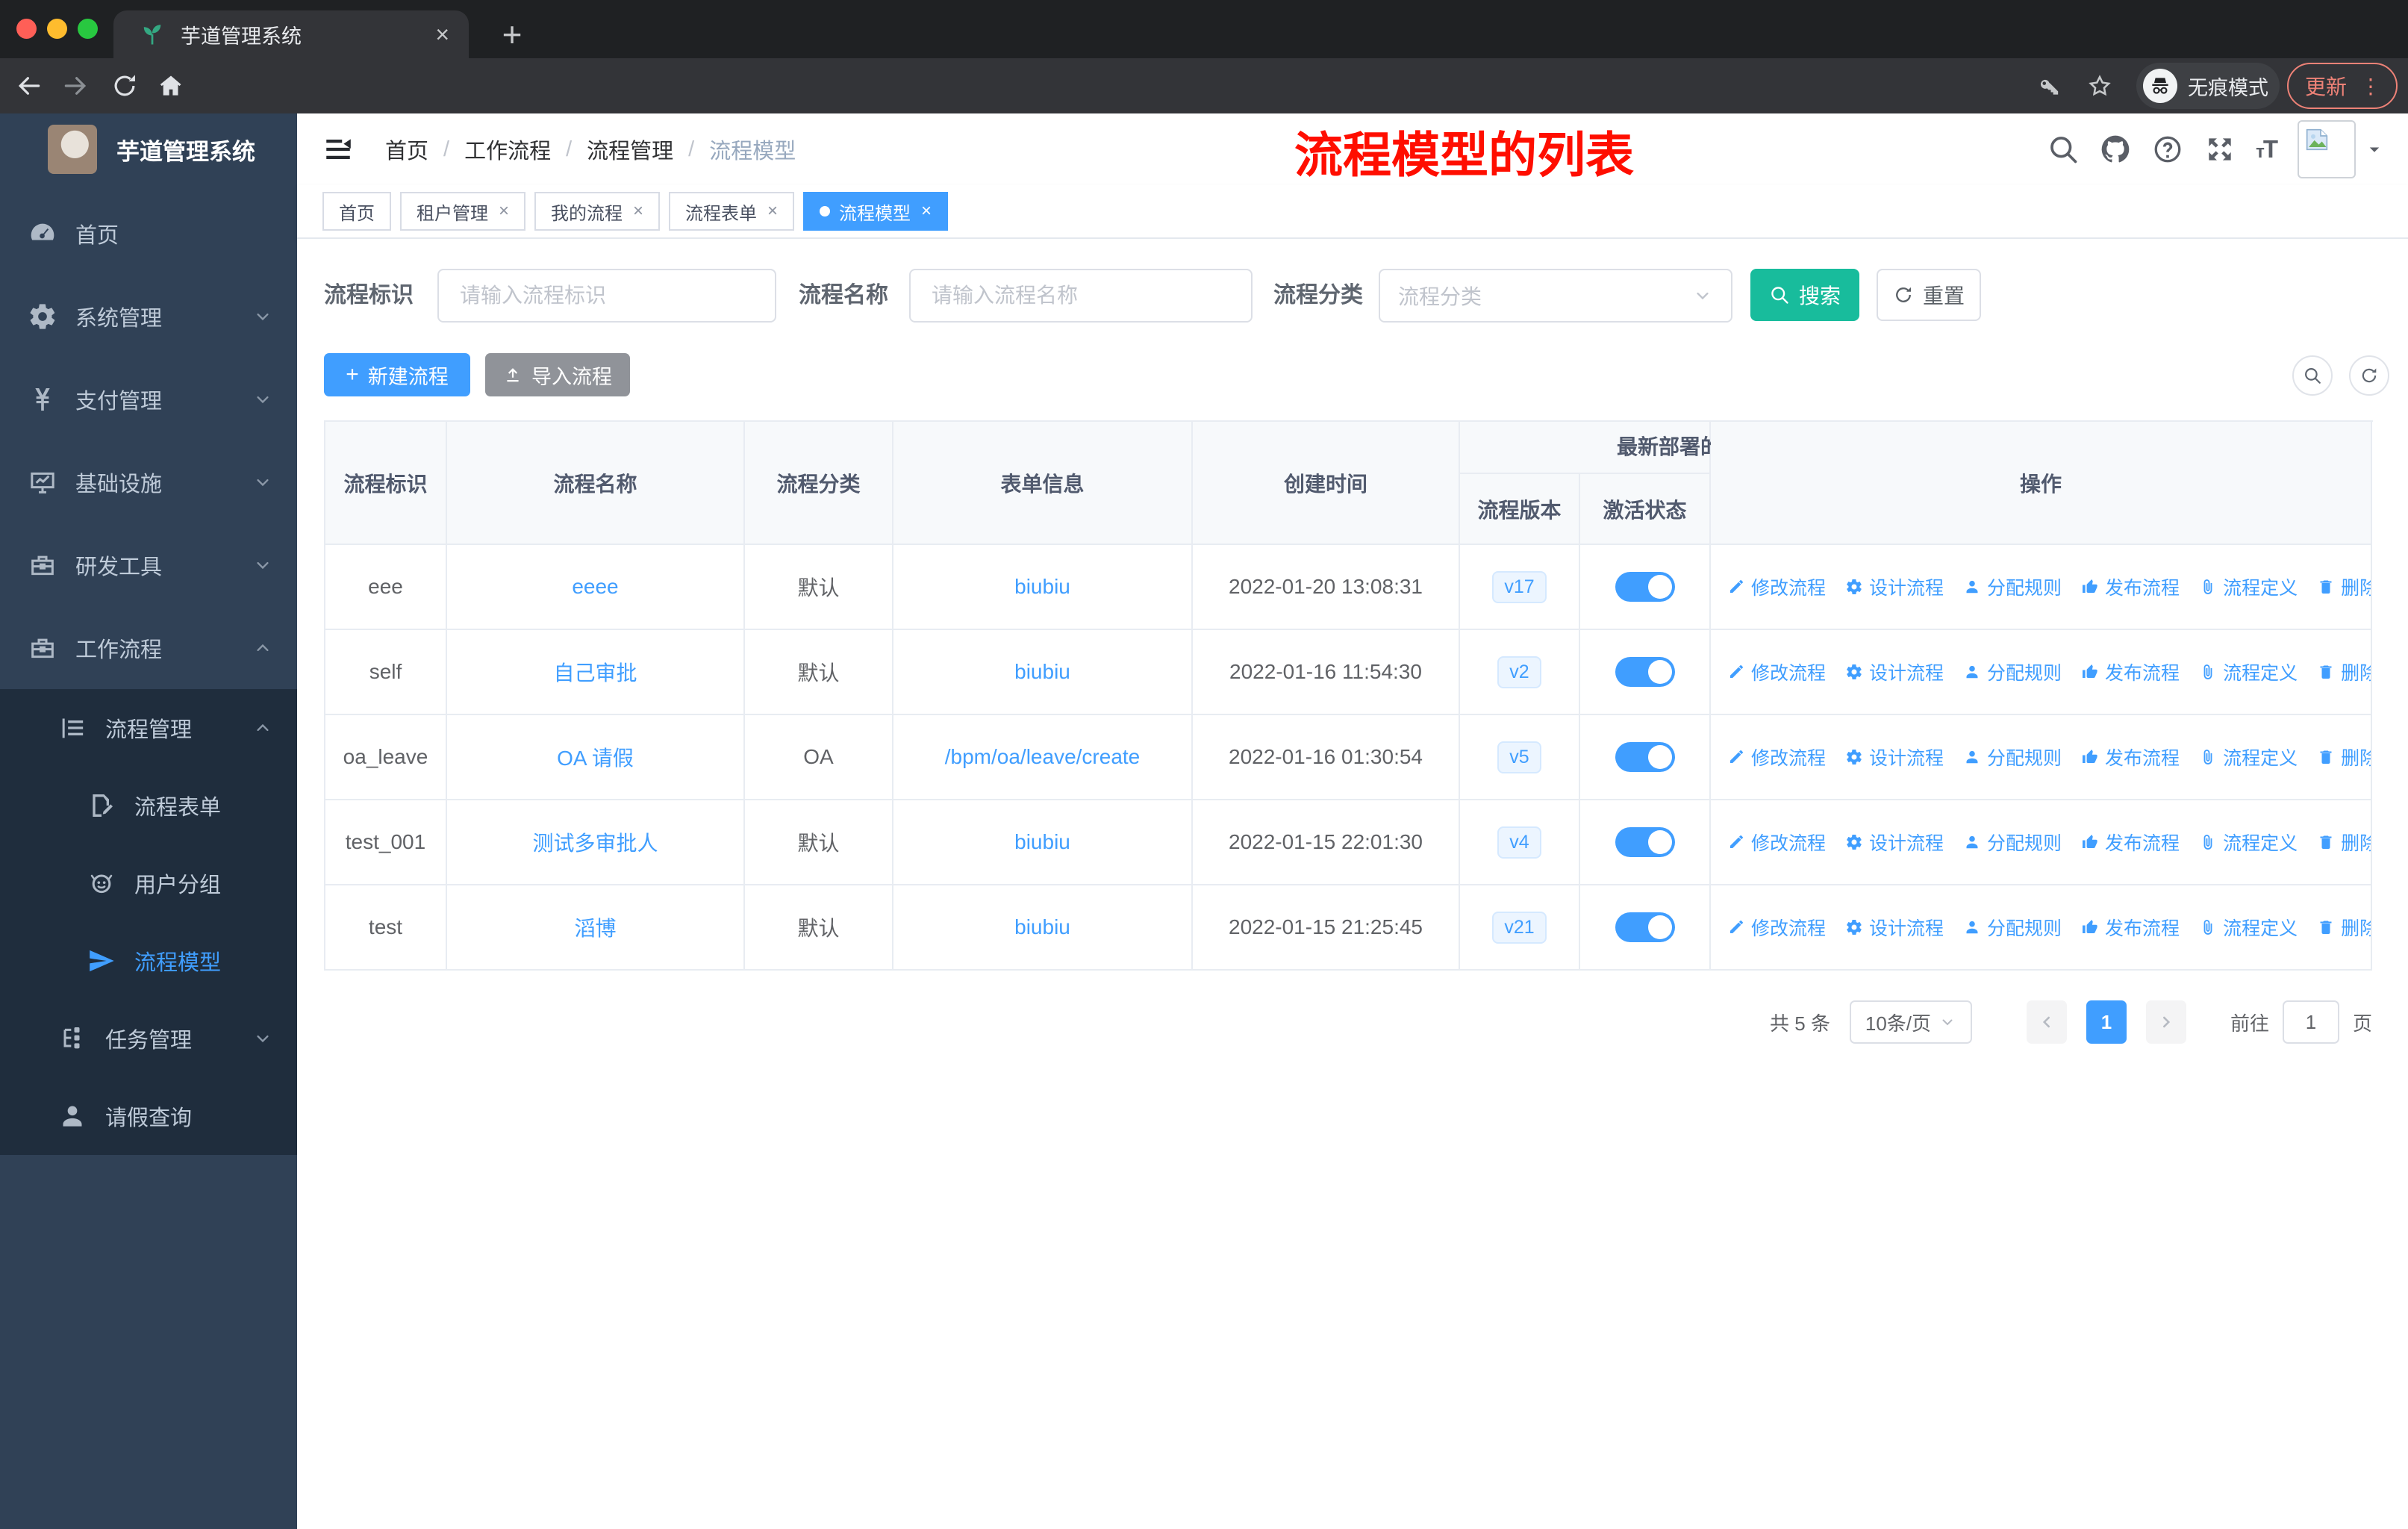  I want to click on filter-category-select: 流程分类, so click(1555, 296).